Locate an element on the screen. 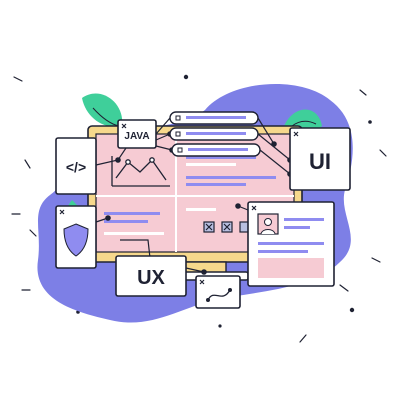 The height and width of the screenshot is (400, 400). ui-window: UI is located at coordinates (320, 159).